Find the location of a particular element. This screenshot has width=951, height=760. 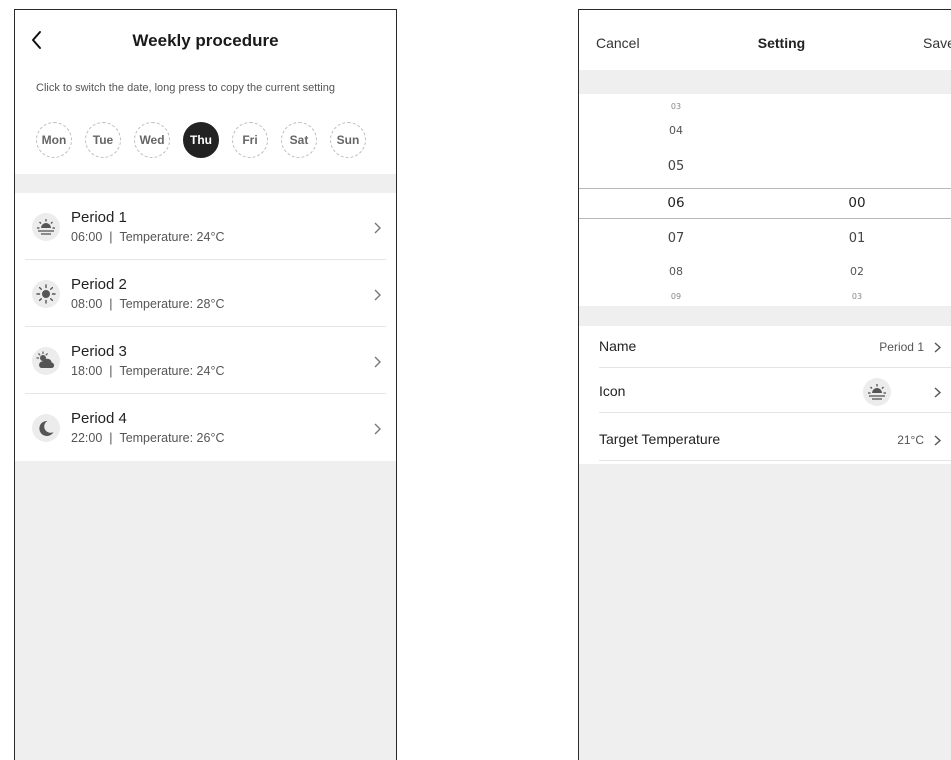

day-tue: Tue is located at coordinates (103, 140).